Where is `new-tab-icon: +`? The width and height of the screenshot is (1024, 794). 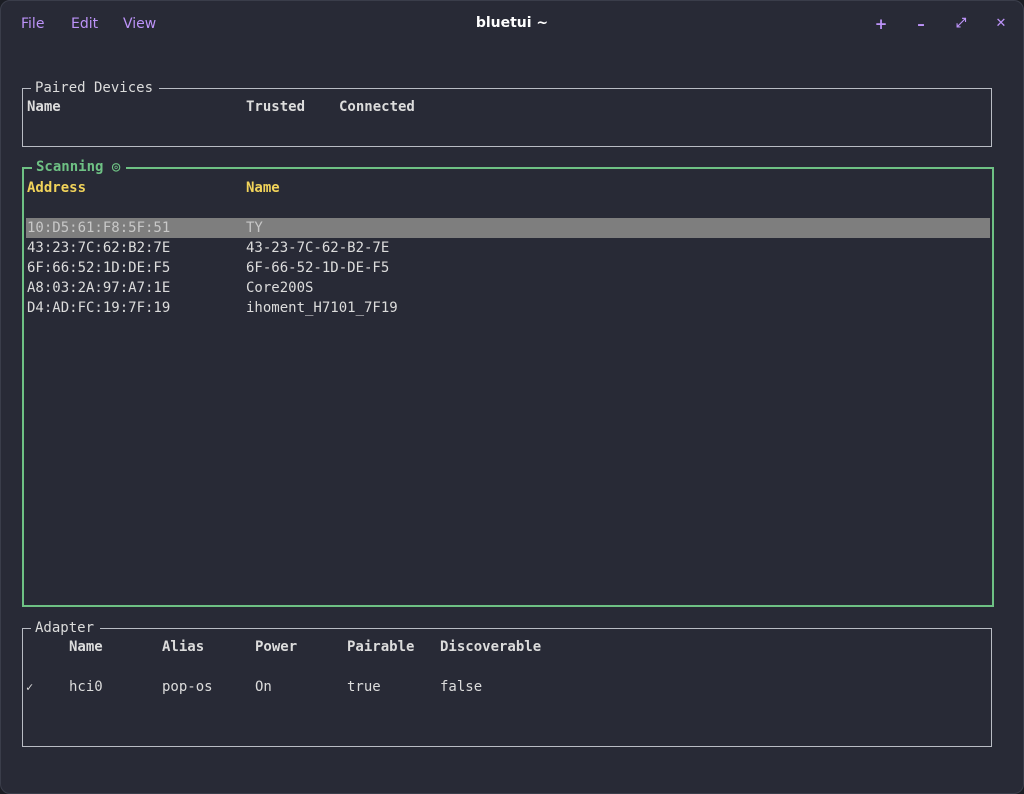
new-tab-icon: + is located at coordinates (881, 24).